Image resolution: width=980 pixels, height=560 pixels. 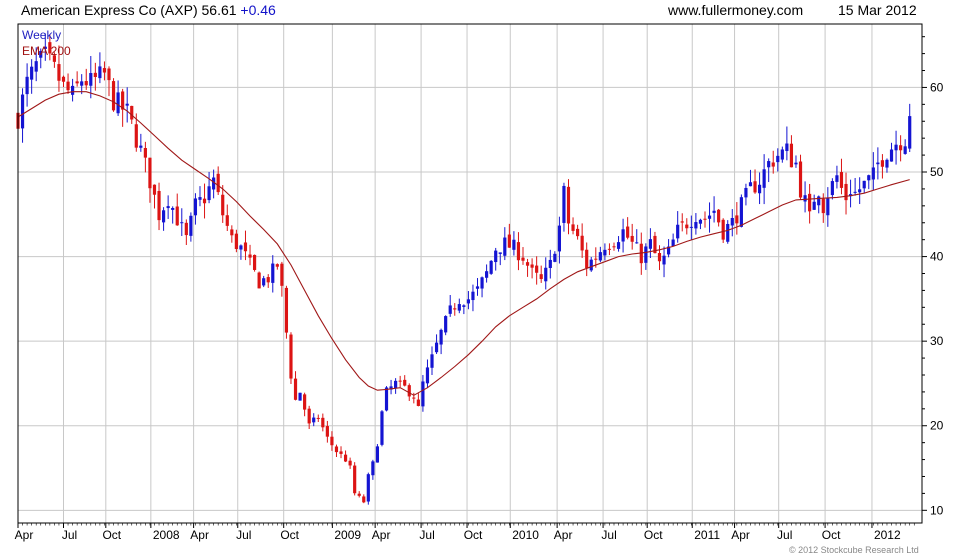 What do you see at coordinates (937, 172) in the screenshot?
I see `y-tick-label: 50` at bounding box center [937, 172].